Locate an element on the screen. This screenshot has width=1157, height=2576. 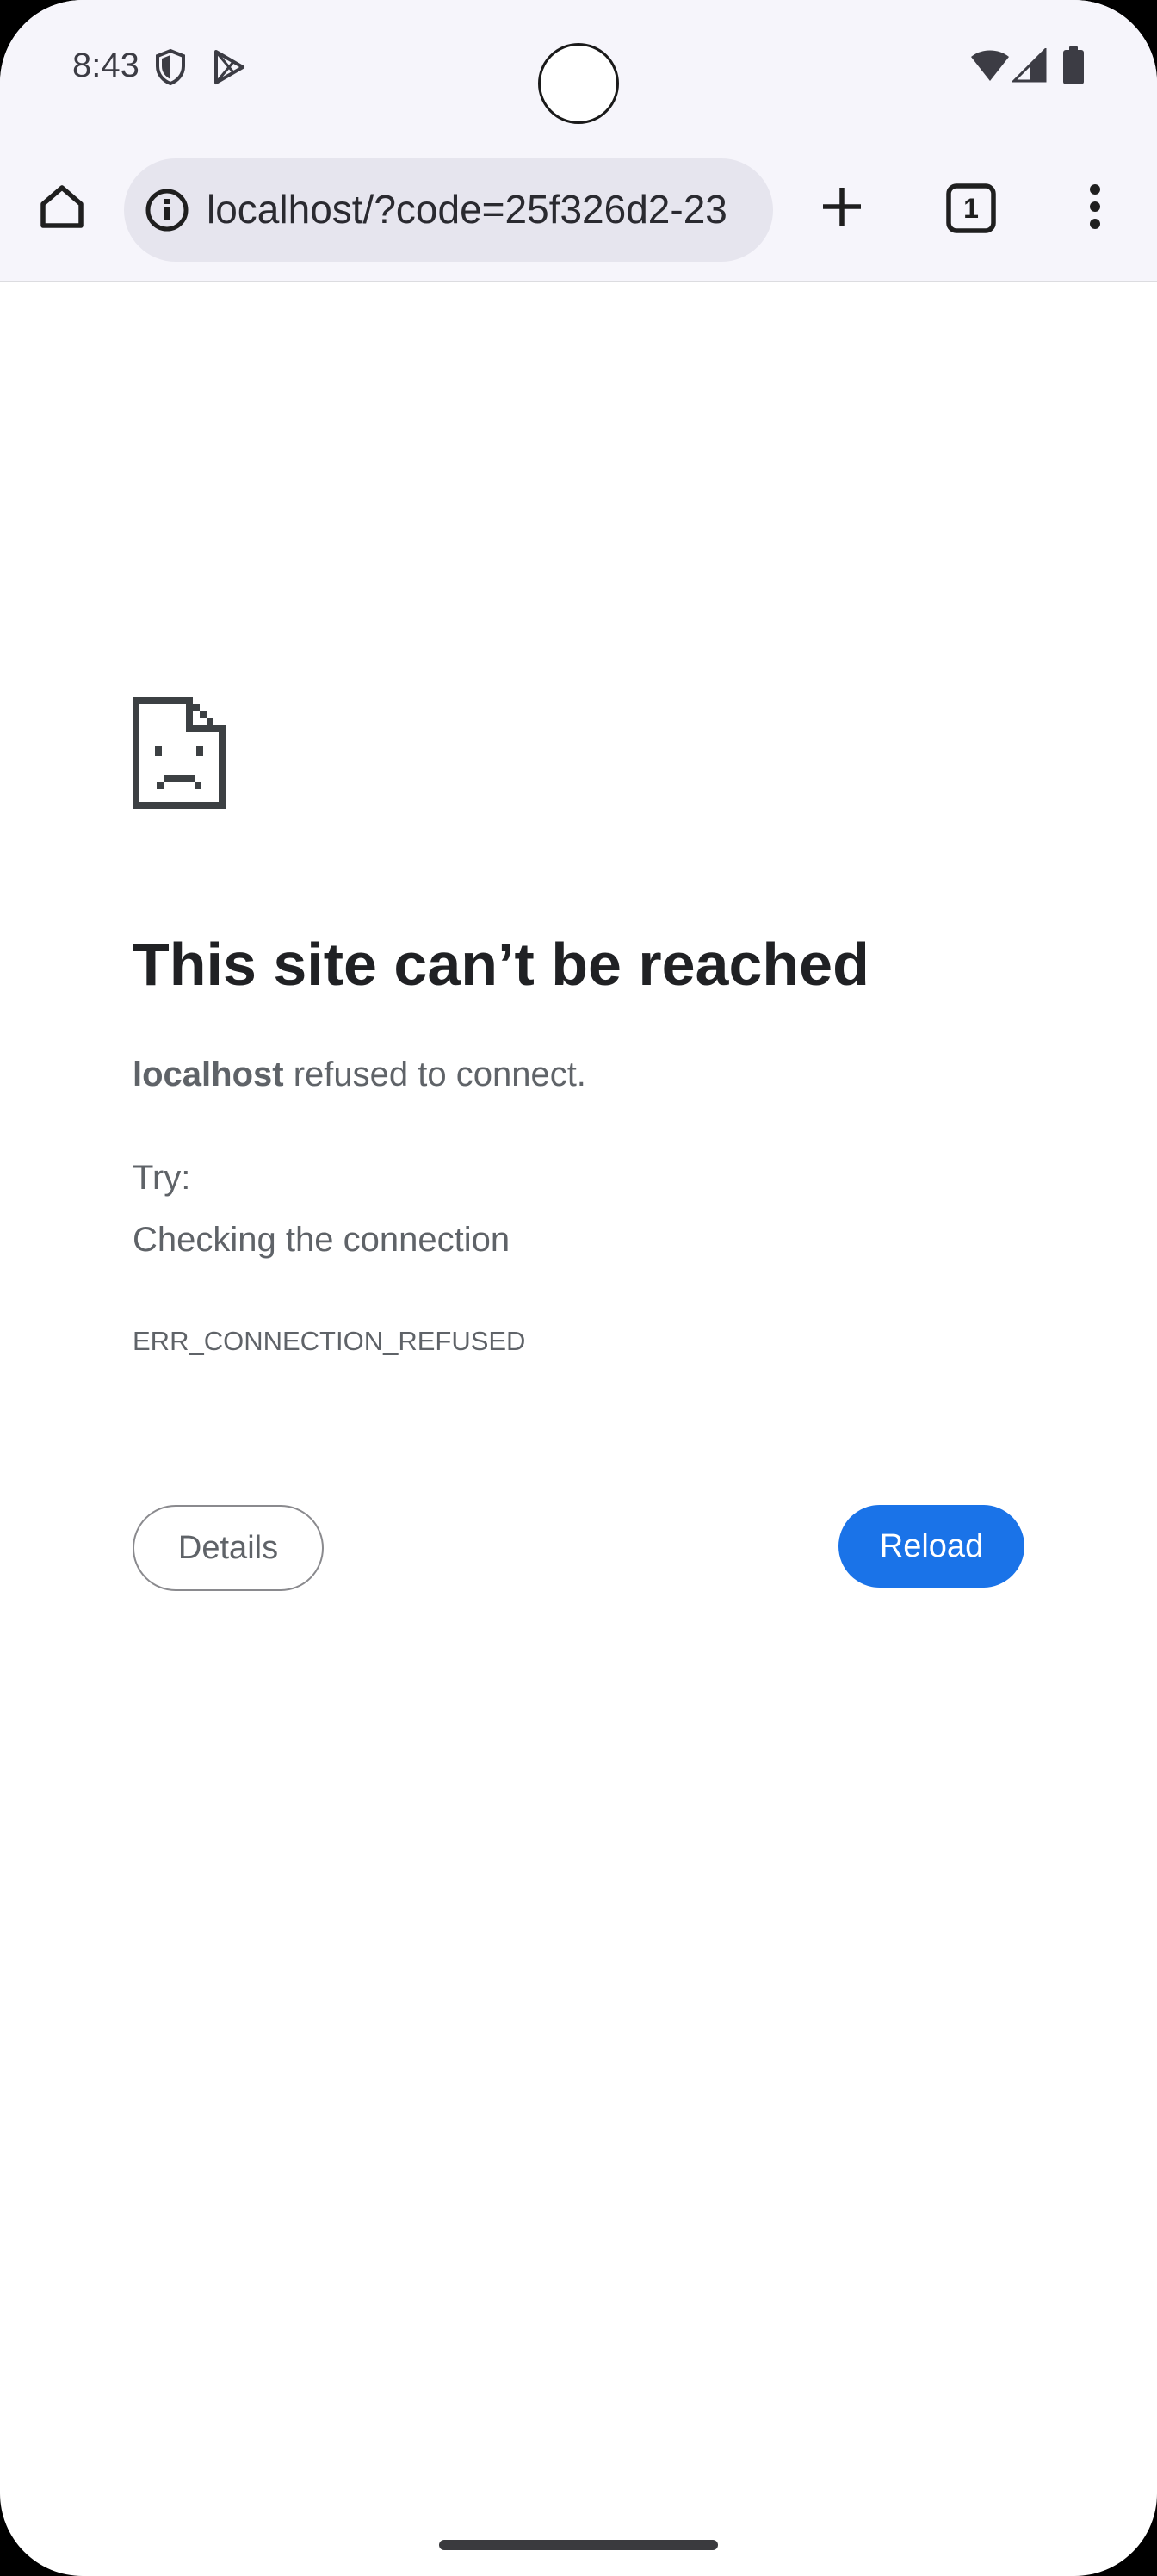
more-vert-icon is located at coordinates (1095, 209).